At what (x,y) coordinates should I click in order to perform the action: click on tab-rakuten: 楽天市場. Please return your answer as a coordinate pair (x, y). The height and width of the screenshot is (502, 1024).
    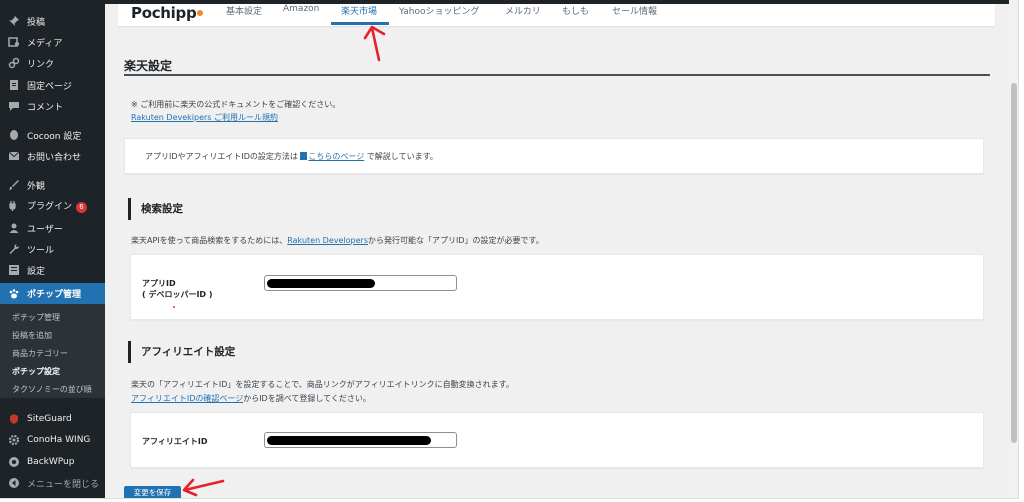
    Looking at the image, I should click on (359, 10).